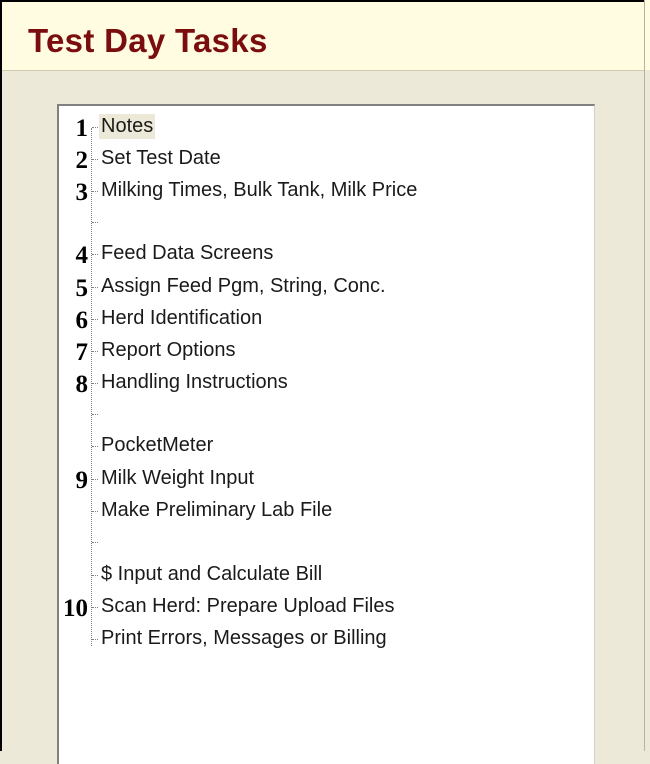 This screenshot has height=764, width=650. I want to click on tree-item-label: Notes, so click(127, 126).